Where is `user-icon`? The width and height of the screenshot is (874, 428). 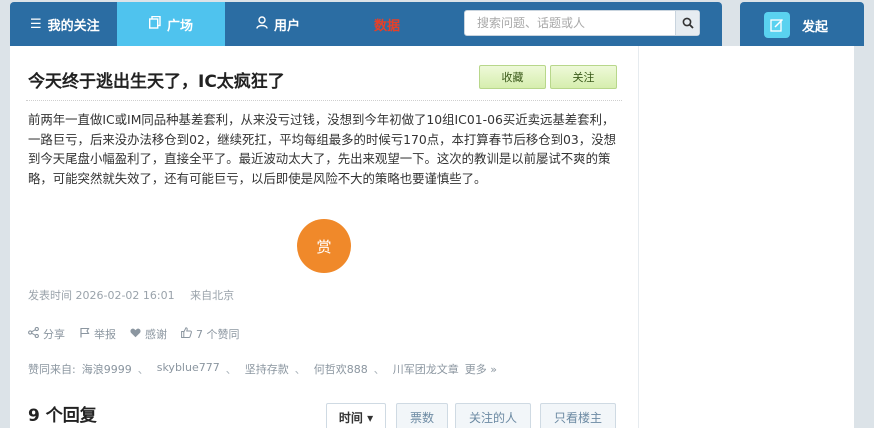
user-icon is located at coordinates (262, 24).